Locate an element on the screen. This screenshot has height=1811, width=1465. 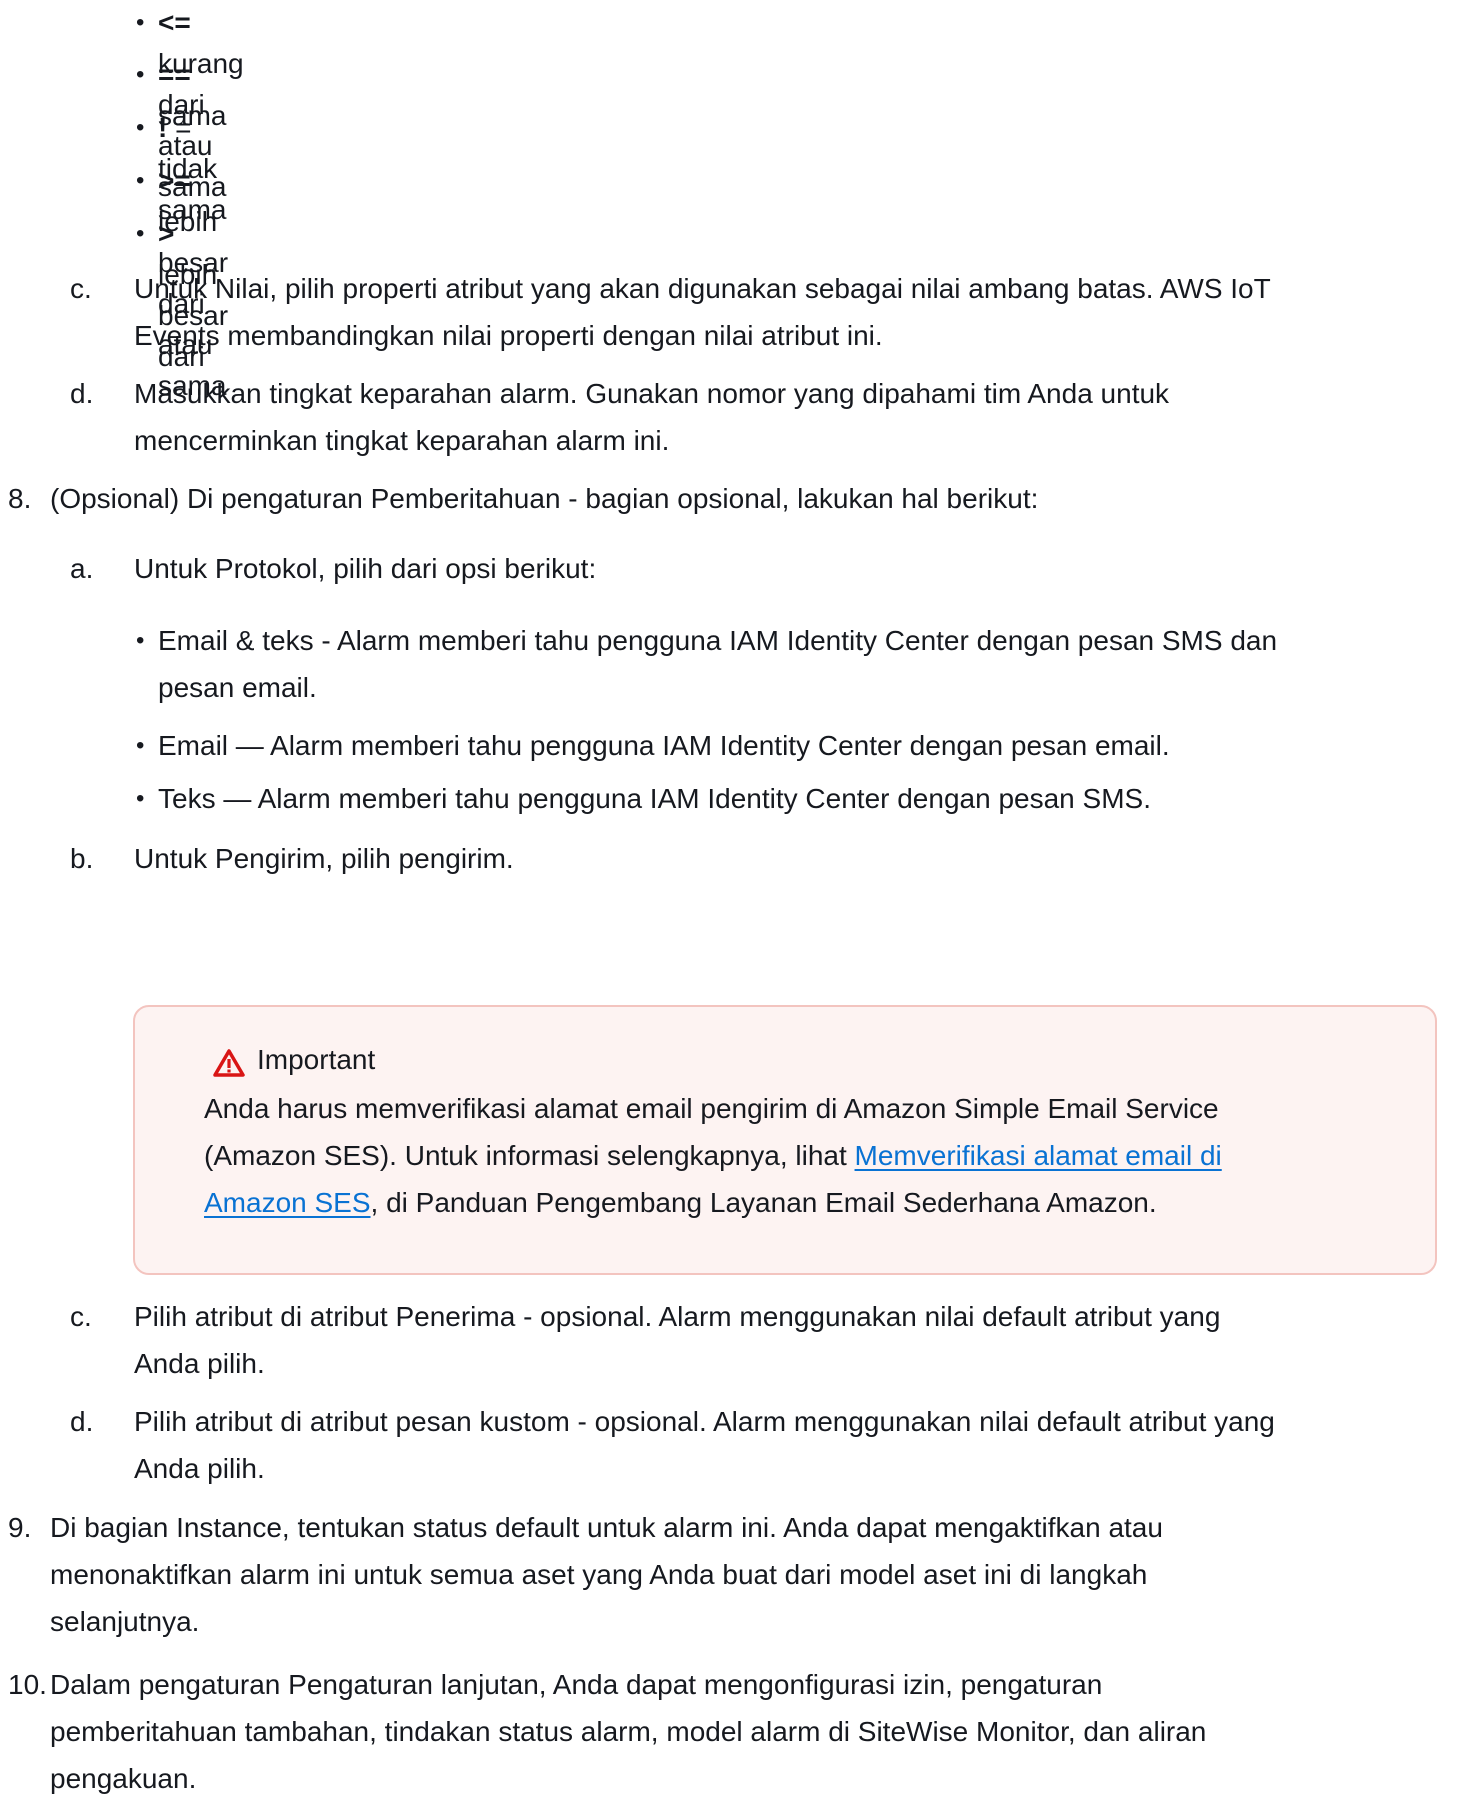
warning-icon is located at coordinates (229, 1063).